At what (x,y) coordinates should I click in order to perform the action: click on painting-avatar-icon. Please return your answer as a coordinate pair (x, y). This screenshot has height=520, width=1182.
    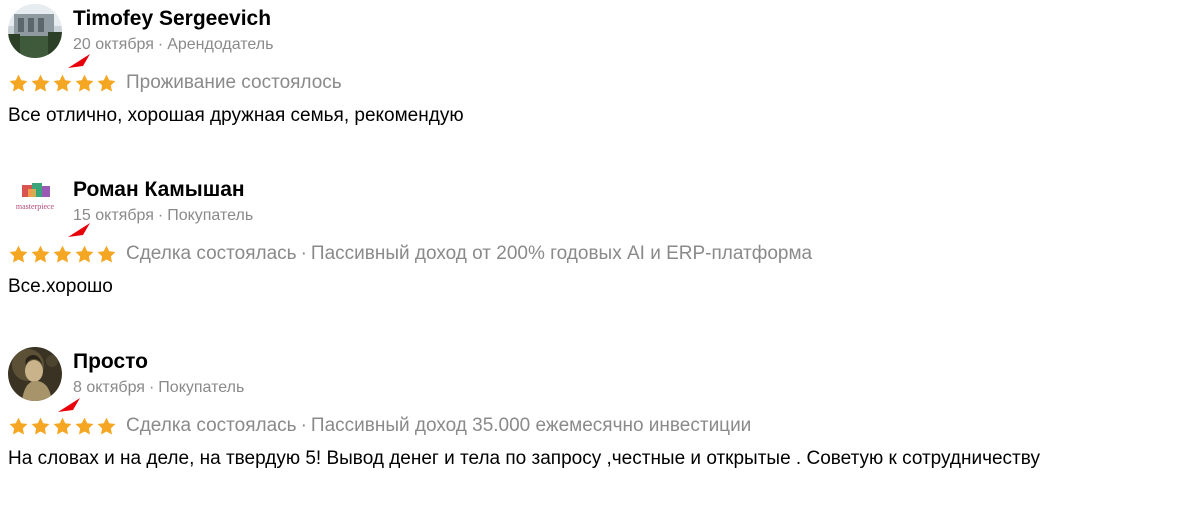
    Looking at the image, I should click on (35, 374).